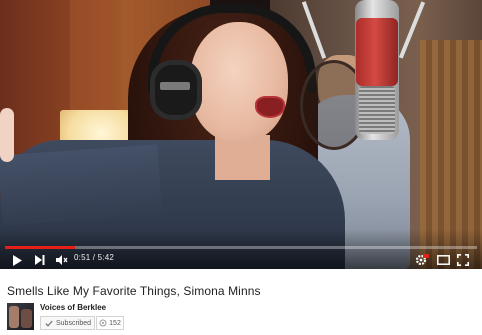 This screenshot has height=335, width=482. I want to click on time-display: 0:51 / 5:42, so click(94, 257).